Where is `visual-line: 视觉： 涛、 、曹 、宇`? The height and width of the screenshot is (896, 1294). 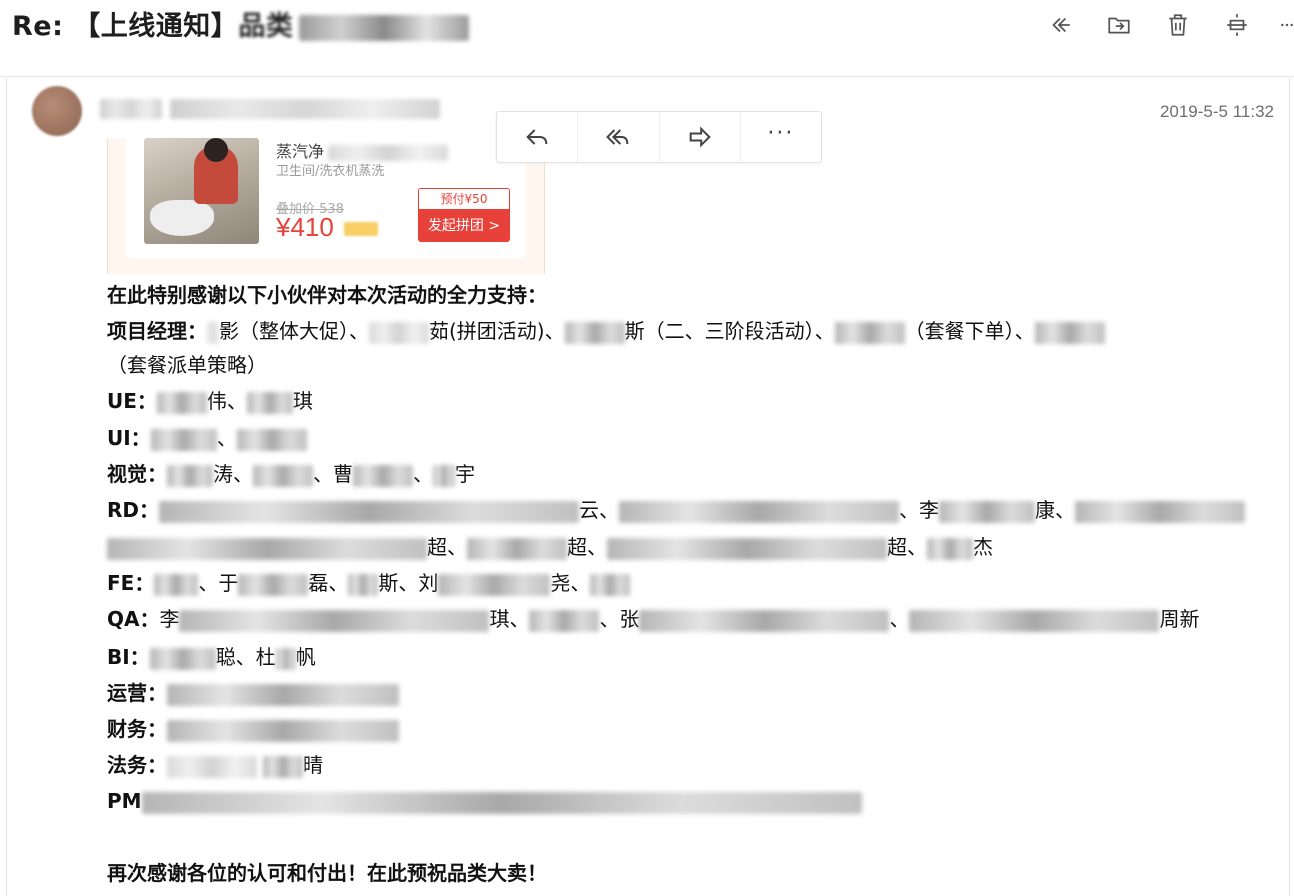
visual-line: 视觉： 涛、 、曹 、宇 is located at coordinates (291, 474).